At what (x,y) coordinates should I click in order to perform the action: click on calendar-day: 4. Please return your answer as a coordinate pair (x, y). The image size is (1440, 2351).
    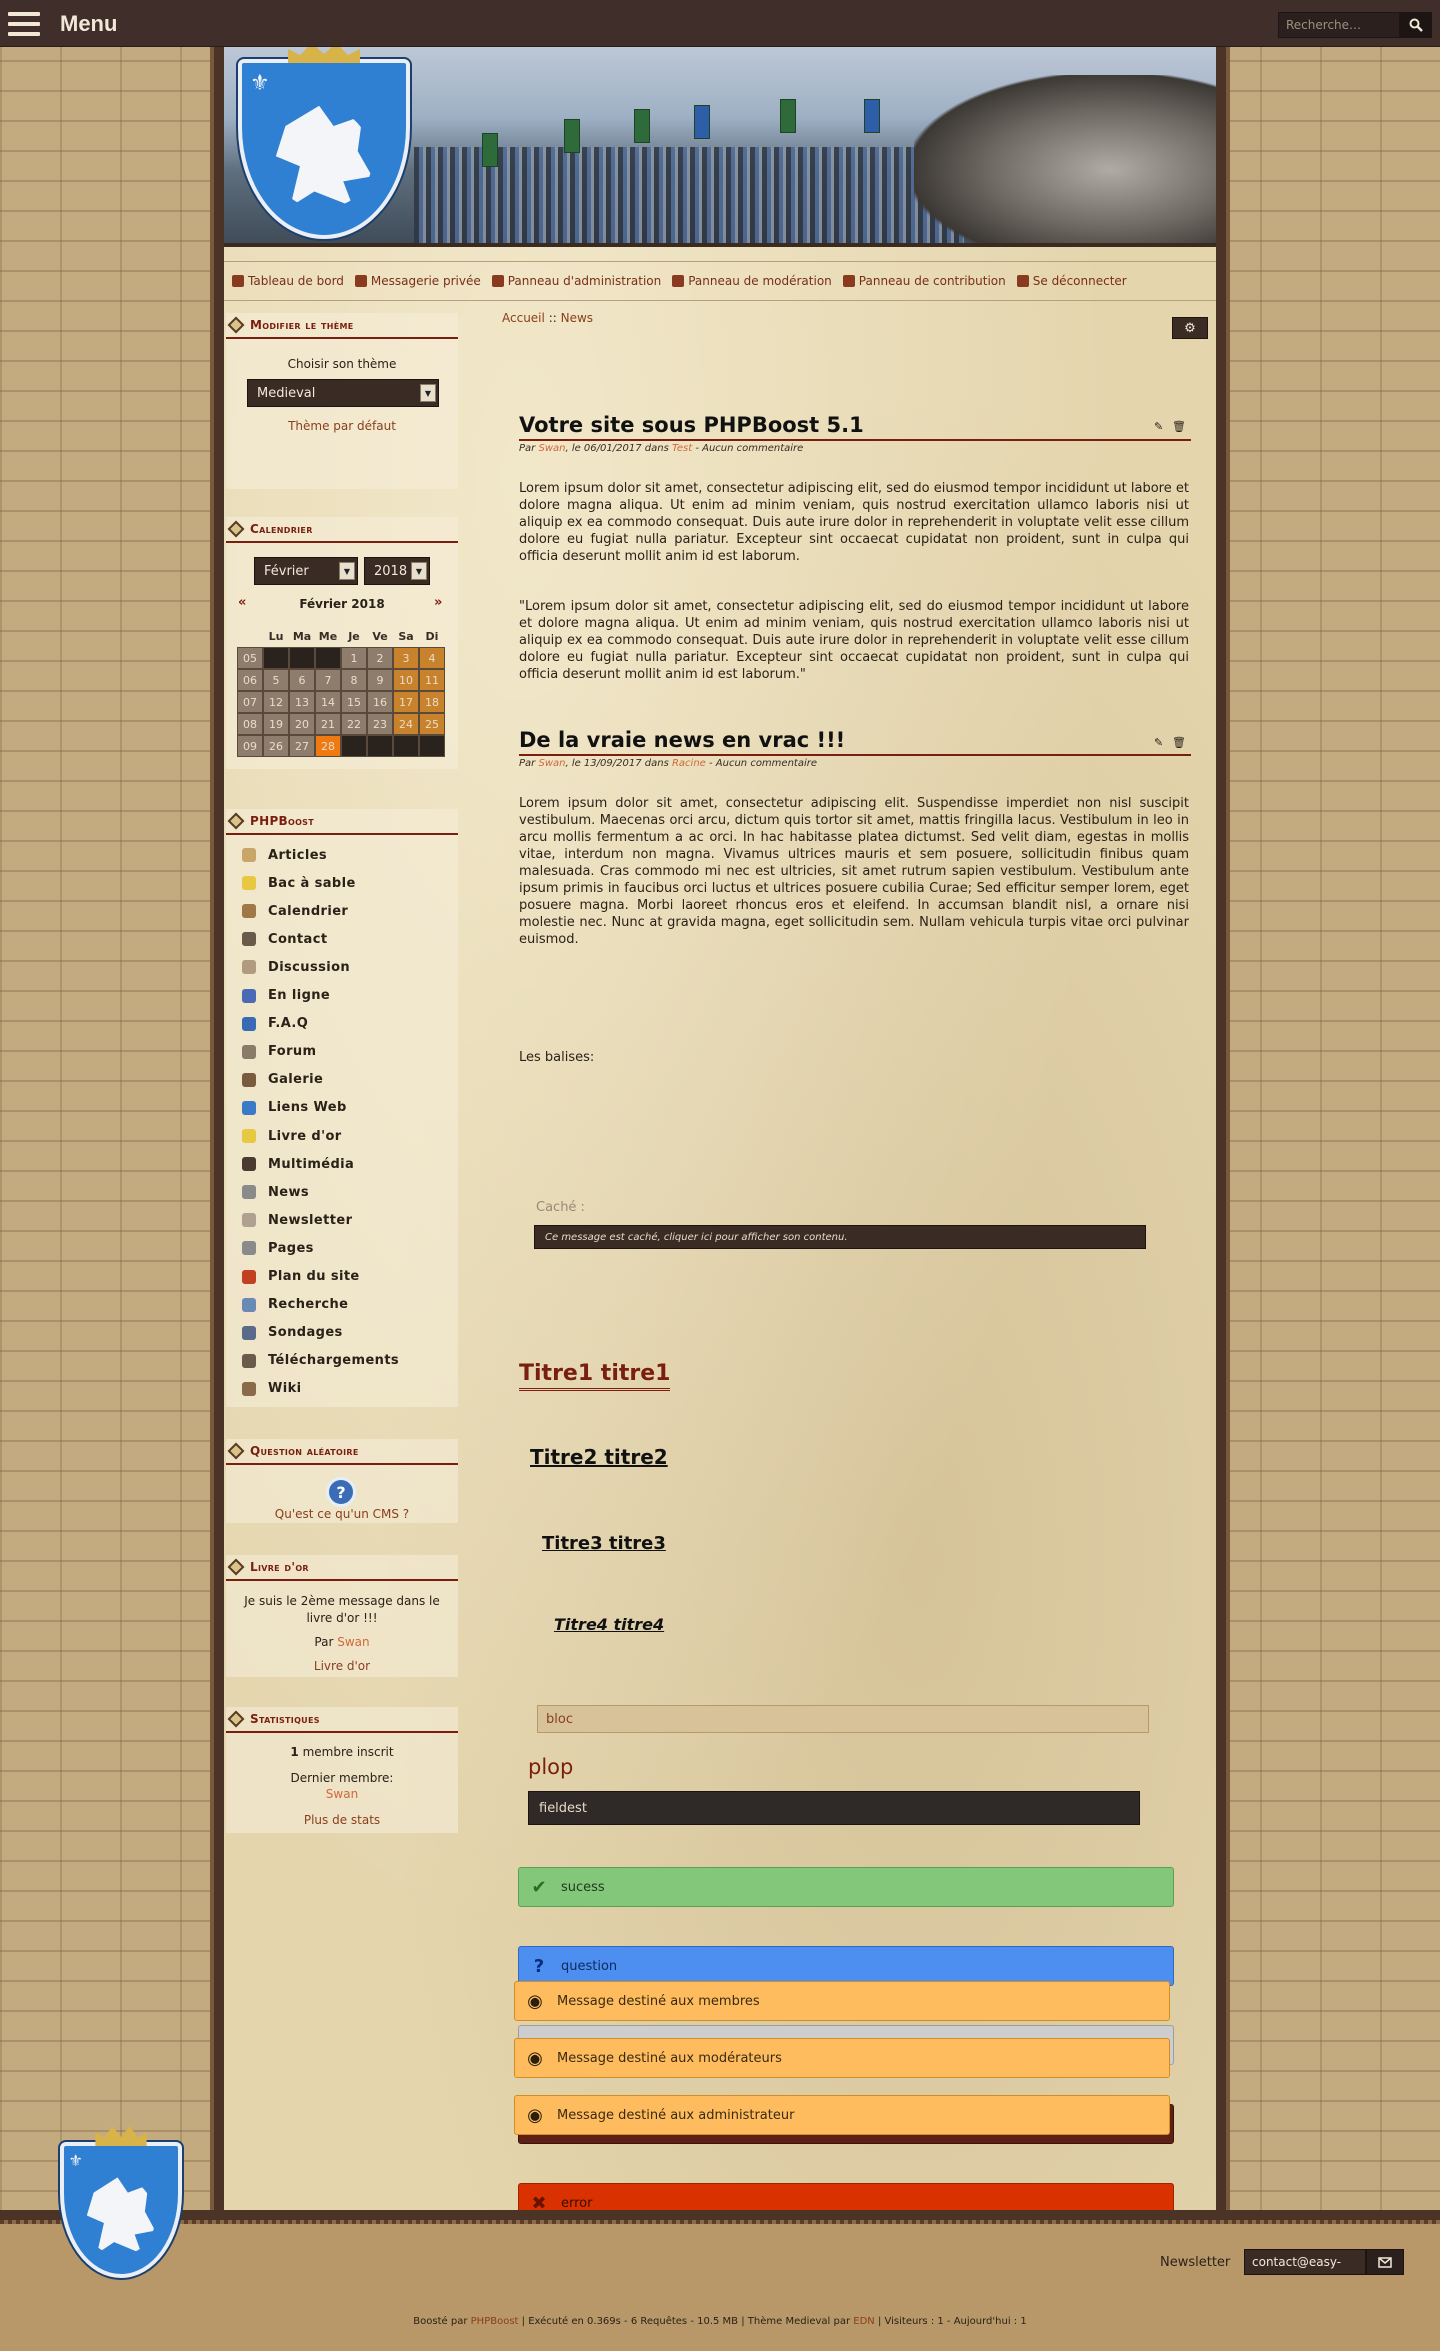
    Looking at the image, I should click on (432, 658).